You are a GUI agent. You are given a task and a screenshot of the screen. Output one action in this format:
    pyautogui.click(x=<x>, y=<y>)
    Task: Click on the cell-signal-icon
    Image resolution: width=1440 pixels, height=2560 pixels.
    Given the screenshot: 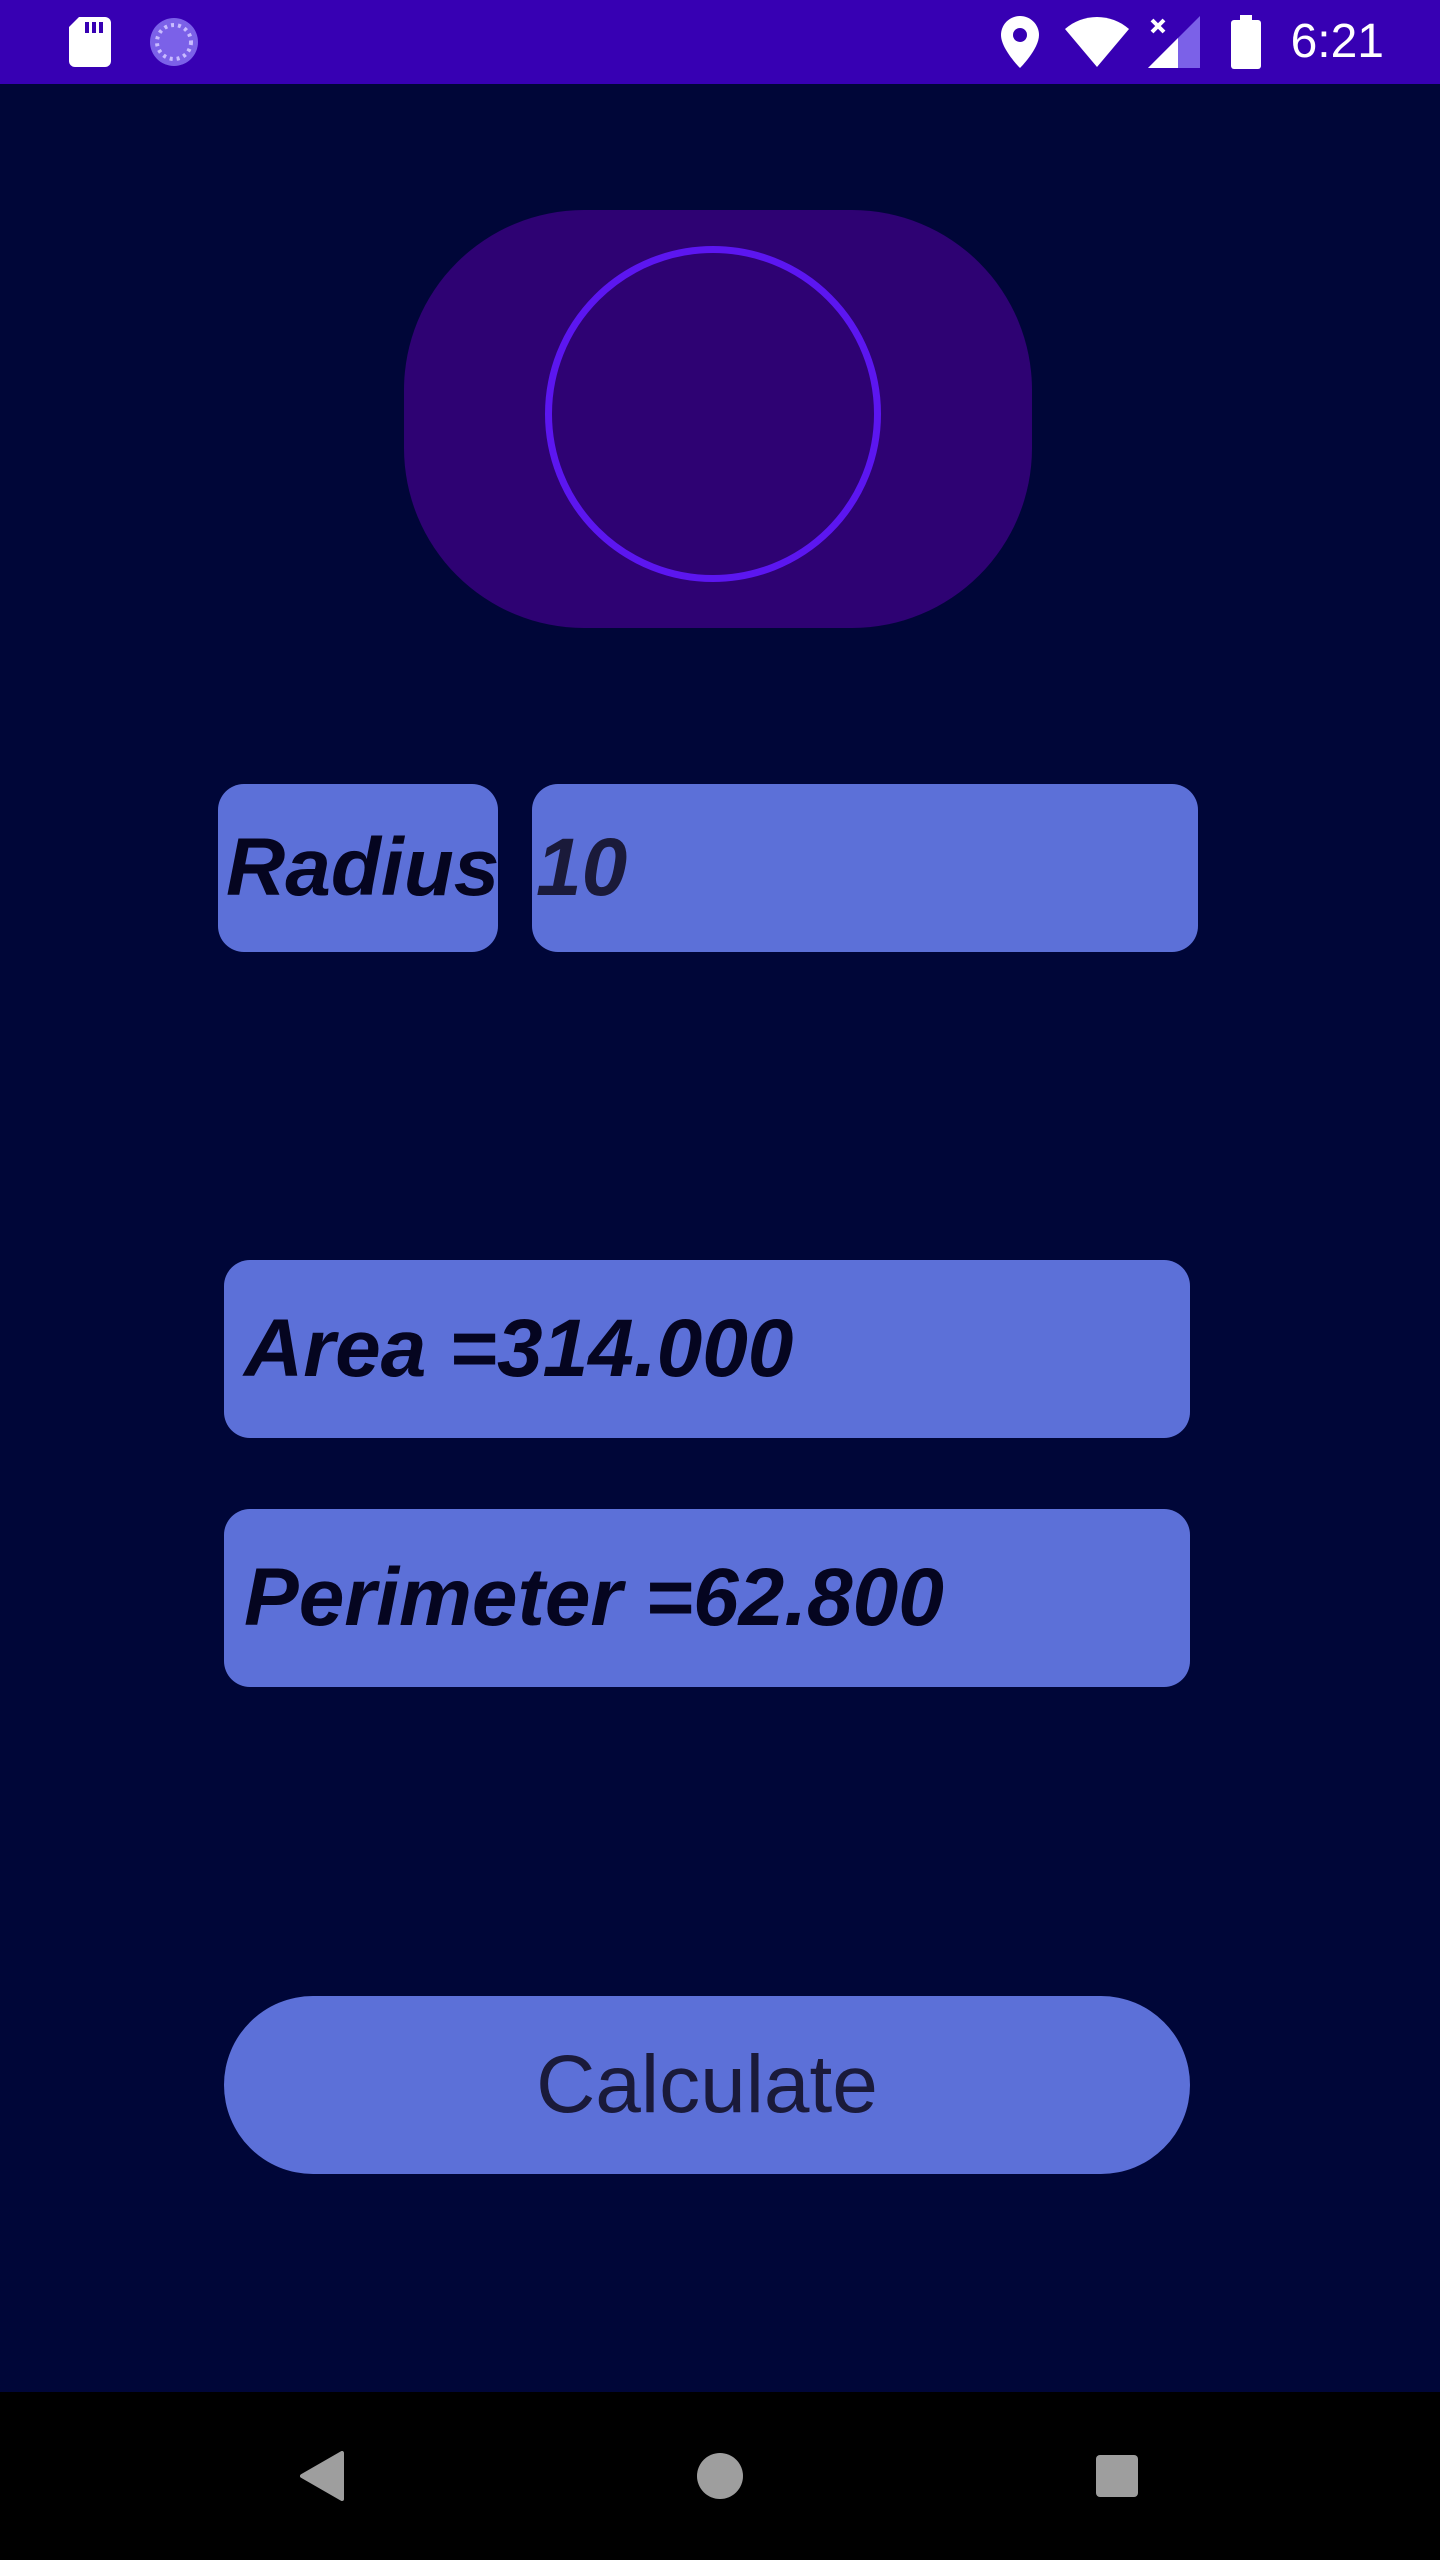 What is the action you would take?
    pyautogui.click(x=1174, y=42)
    